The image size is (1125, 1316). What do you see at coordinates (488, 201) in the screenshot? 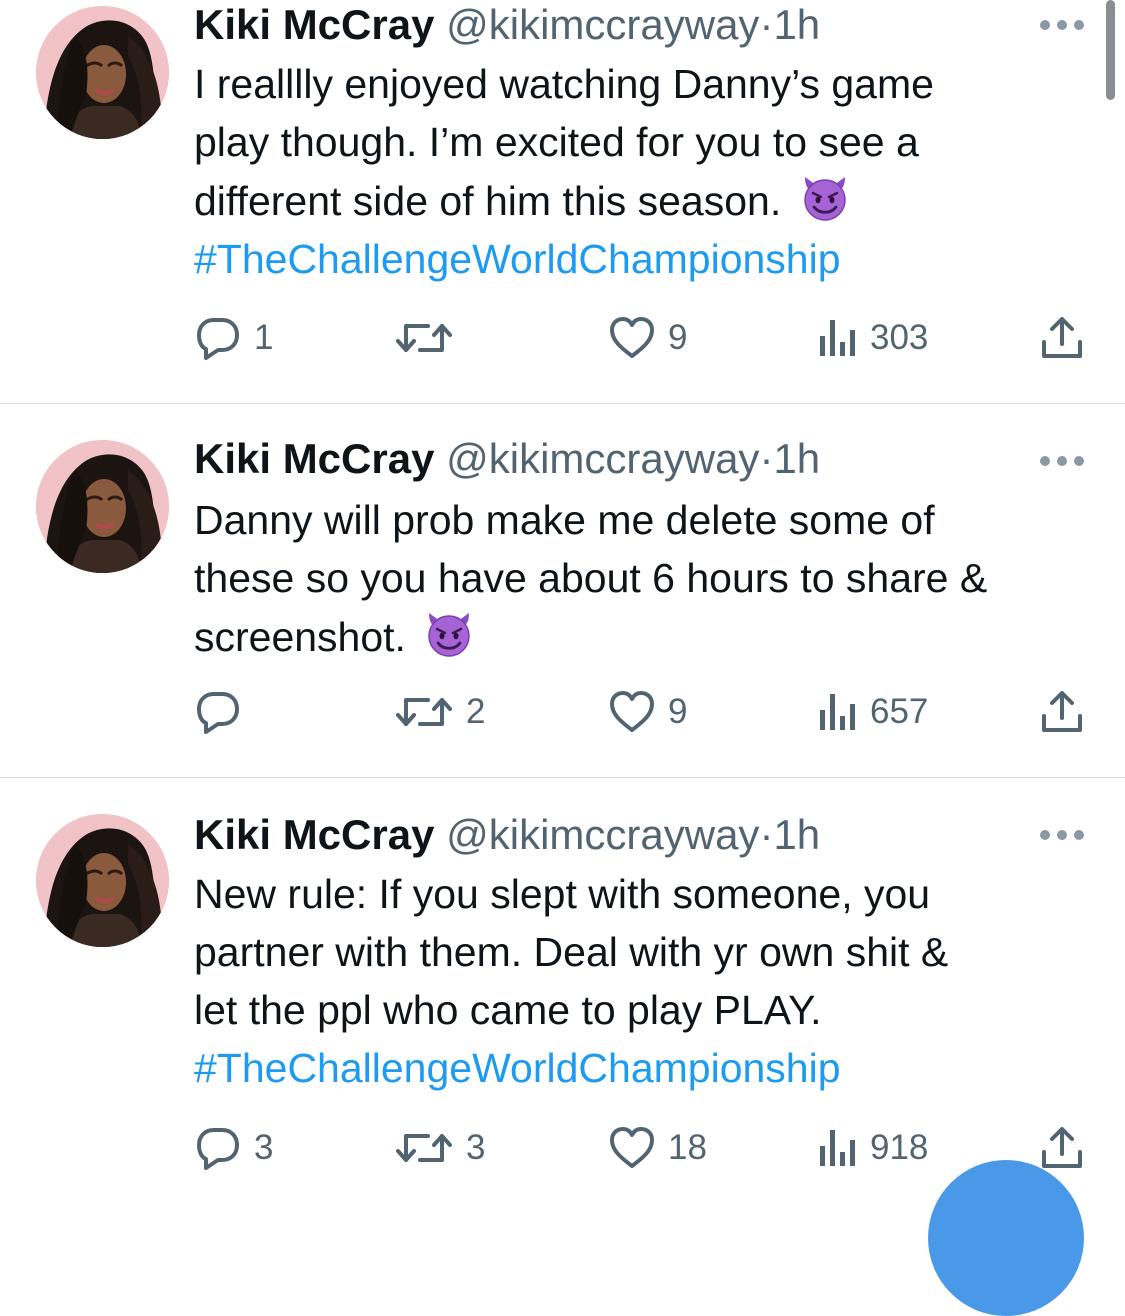
I see `tweet-text-line-content: different side of him this season.` at bounding box center [488, 201].